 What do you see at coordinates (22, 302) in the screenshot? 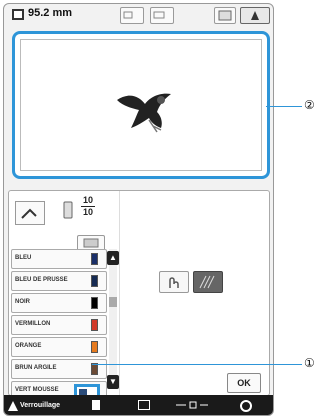
I see `thread-name: NOIR` at bounding box center [22, 302].